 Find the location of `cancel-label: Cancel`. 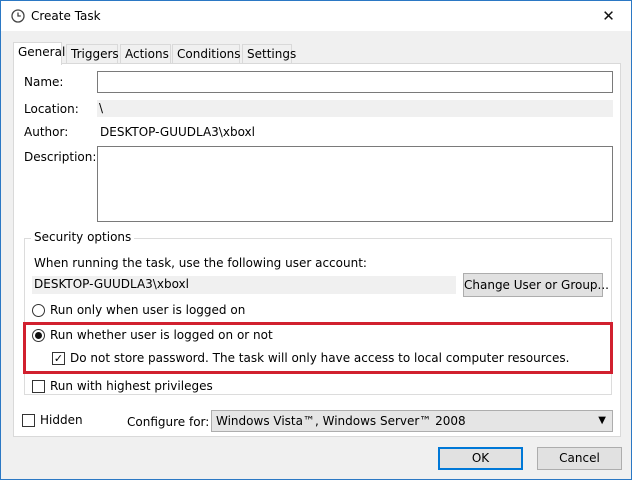

cancel-label: Cancel is located at coordinates (579, 458).